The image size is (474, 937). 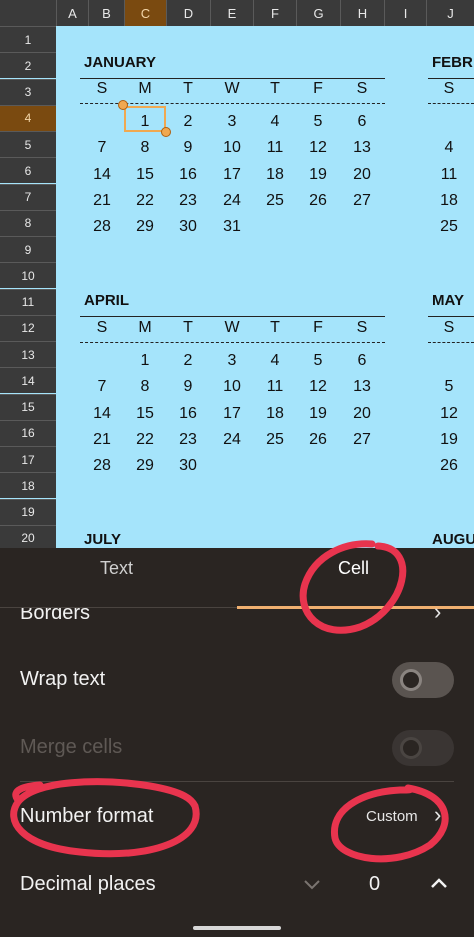 I want to click on row-header-9: 9, so click(x=28, y=249).